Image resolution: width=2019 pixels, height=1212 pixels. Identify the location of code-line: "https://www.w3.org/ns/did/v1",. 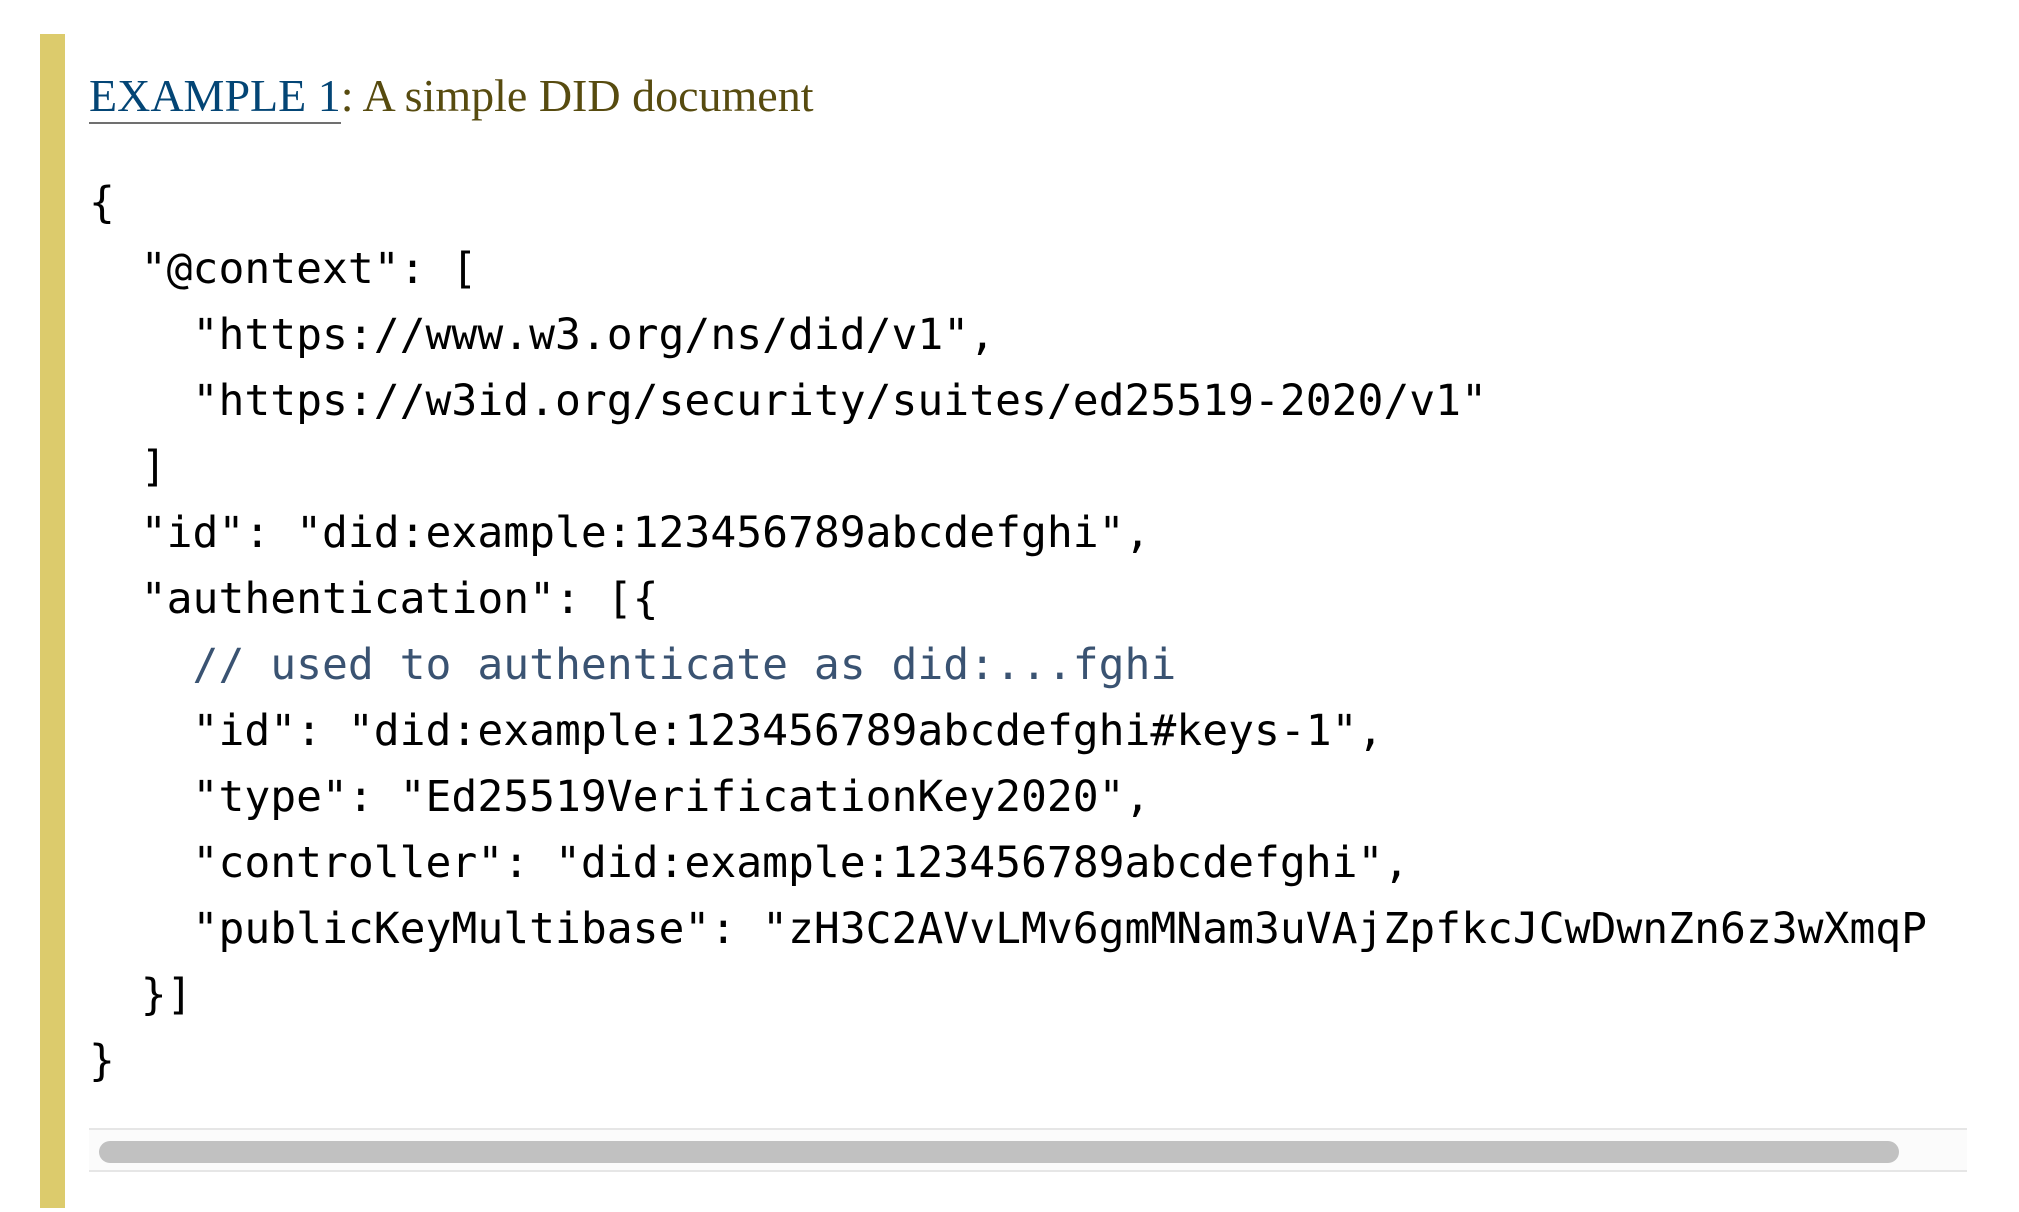
(542, 335).